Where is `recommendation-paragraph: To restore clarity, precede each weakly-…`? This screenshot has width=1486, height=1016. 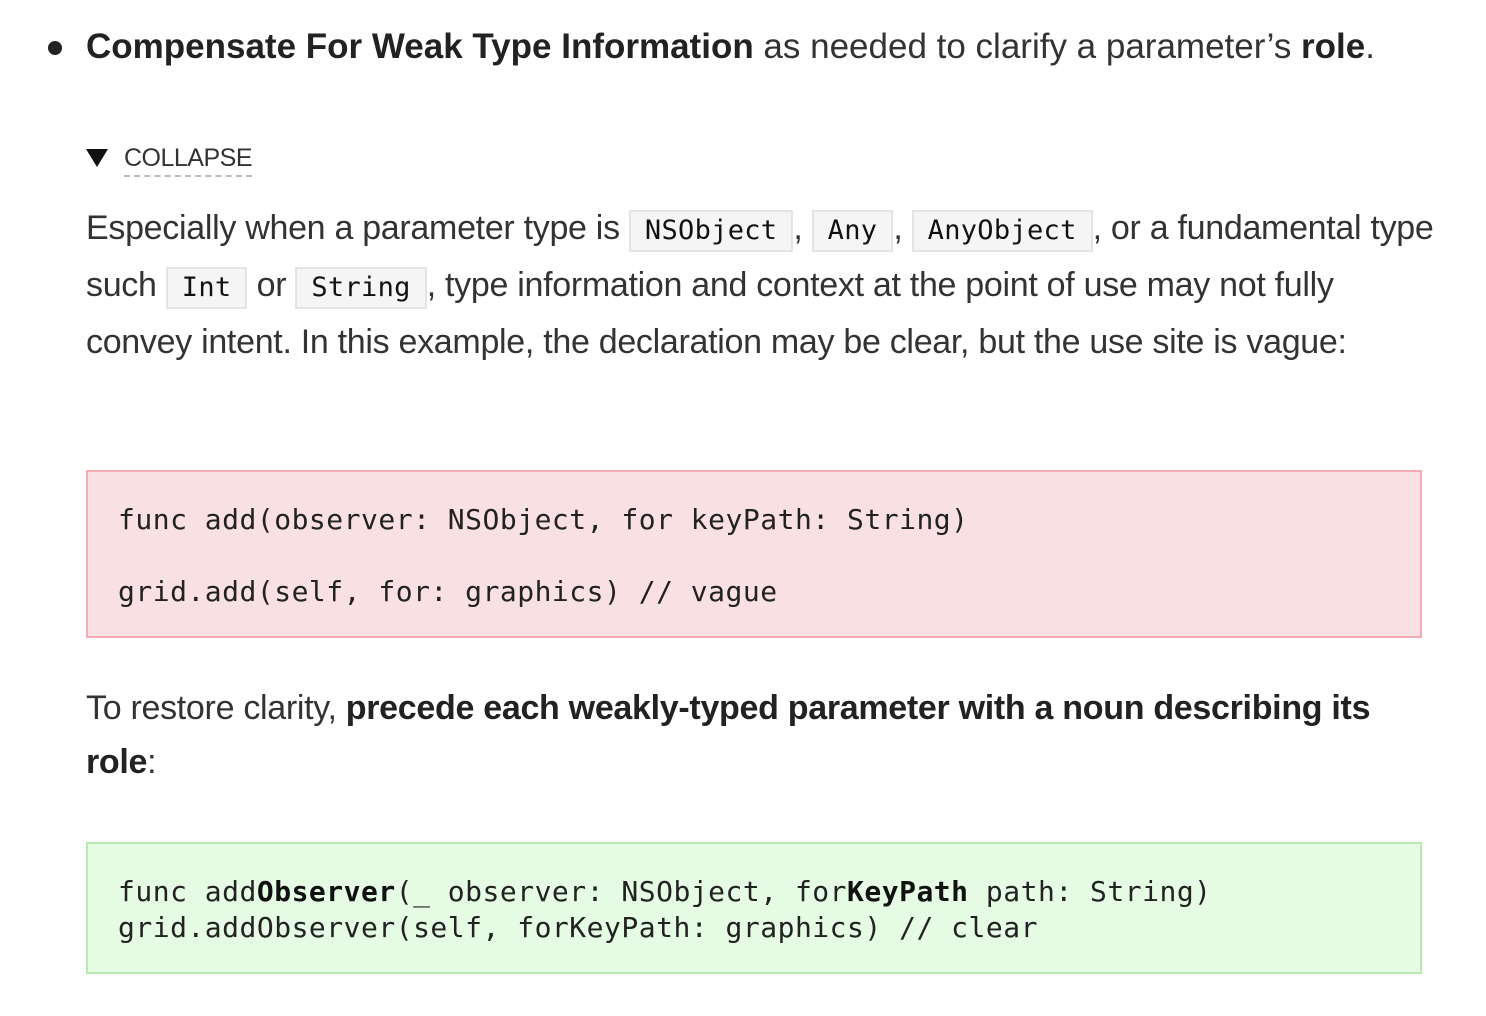 recommendation-paragraph: To restore clarity, precede each weakly-… is located at coordinates (761, 735).